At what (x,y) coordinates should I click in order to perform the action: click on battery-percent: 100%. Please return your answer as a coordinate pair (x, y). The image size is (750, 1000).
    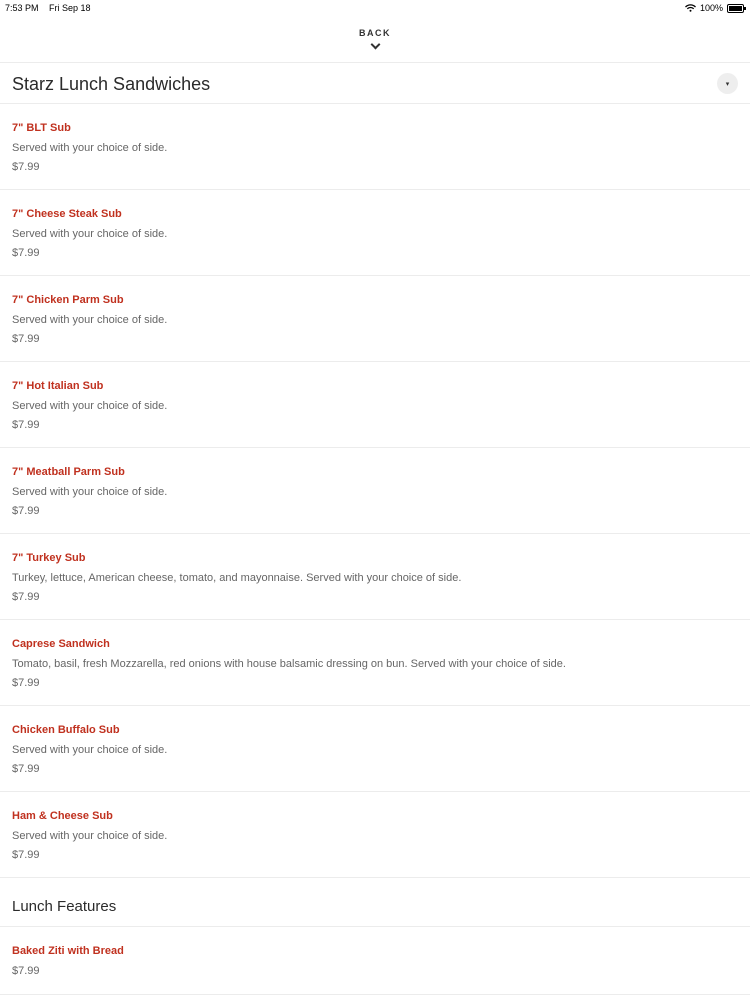
    Looking at the image, I should click on (711, 8).